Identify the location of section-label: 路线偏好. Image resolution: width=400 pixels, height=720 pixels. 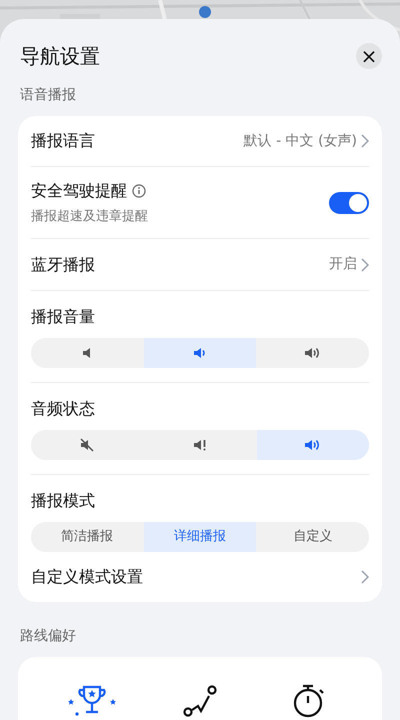
(48, 636).